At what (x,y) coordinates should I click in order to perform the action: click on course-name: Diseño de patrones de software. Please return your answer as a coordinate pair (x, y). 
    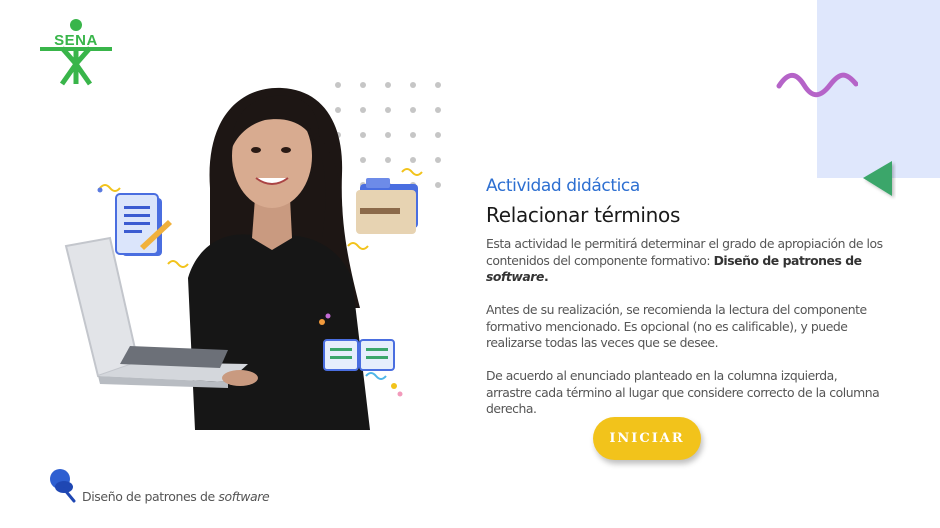
    Looking at the image, I should click on (176, 496).